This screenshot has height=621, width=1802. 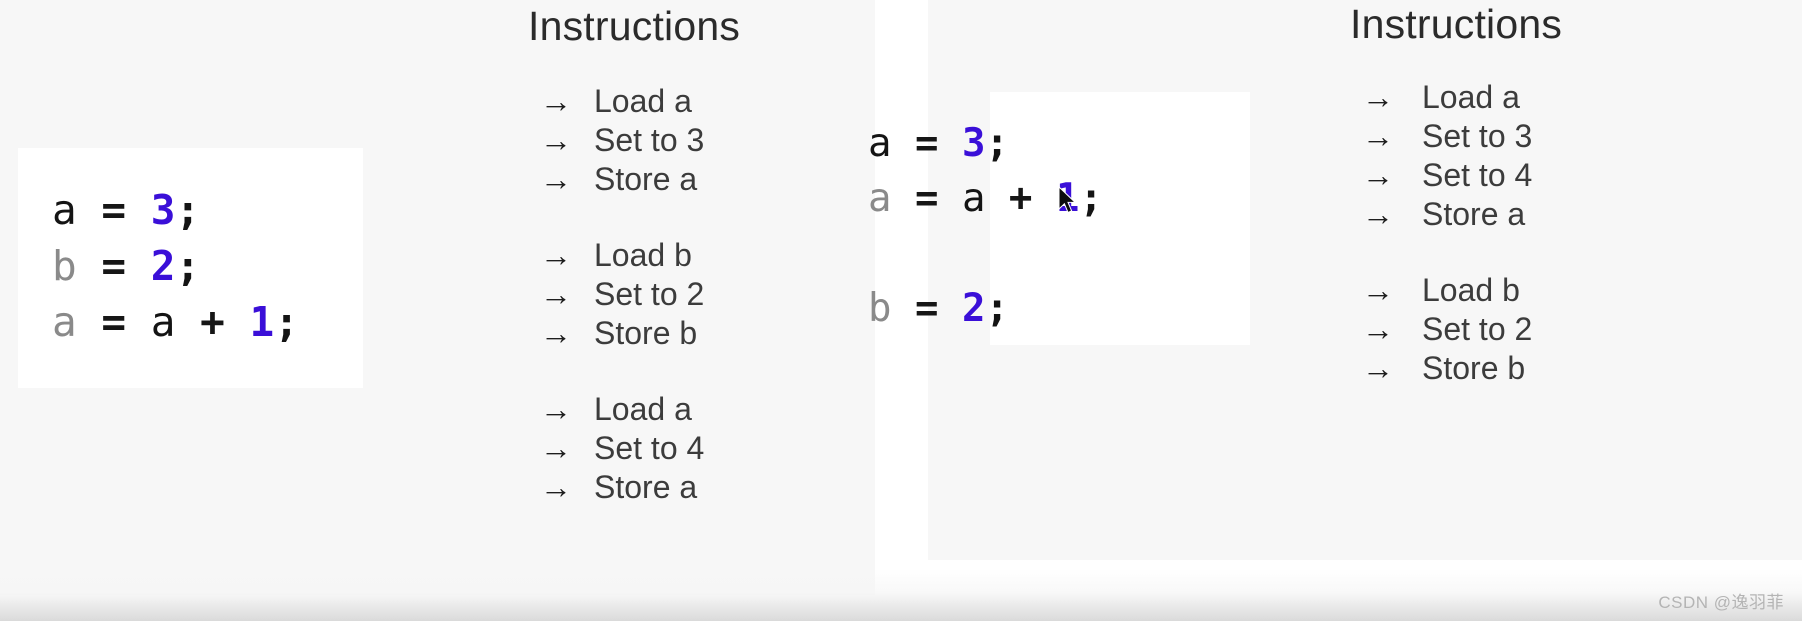 I want to click on watermark-label: CSDN @逸羽菲, so click(x=1721, y=602).